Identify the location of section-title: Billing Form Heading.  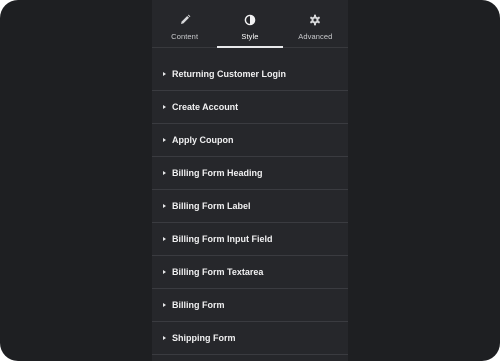
(217, 173).